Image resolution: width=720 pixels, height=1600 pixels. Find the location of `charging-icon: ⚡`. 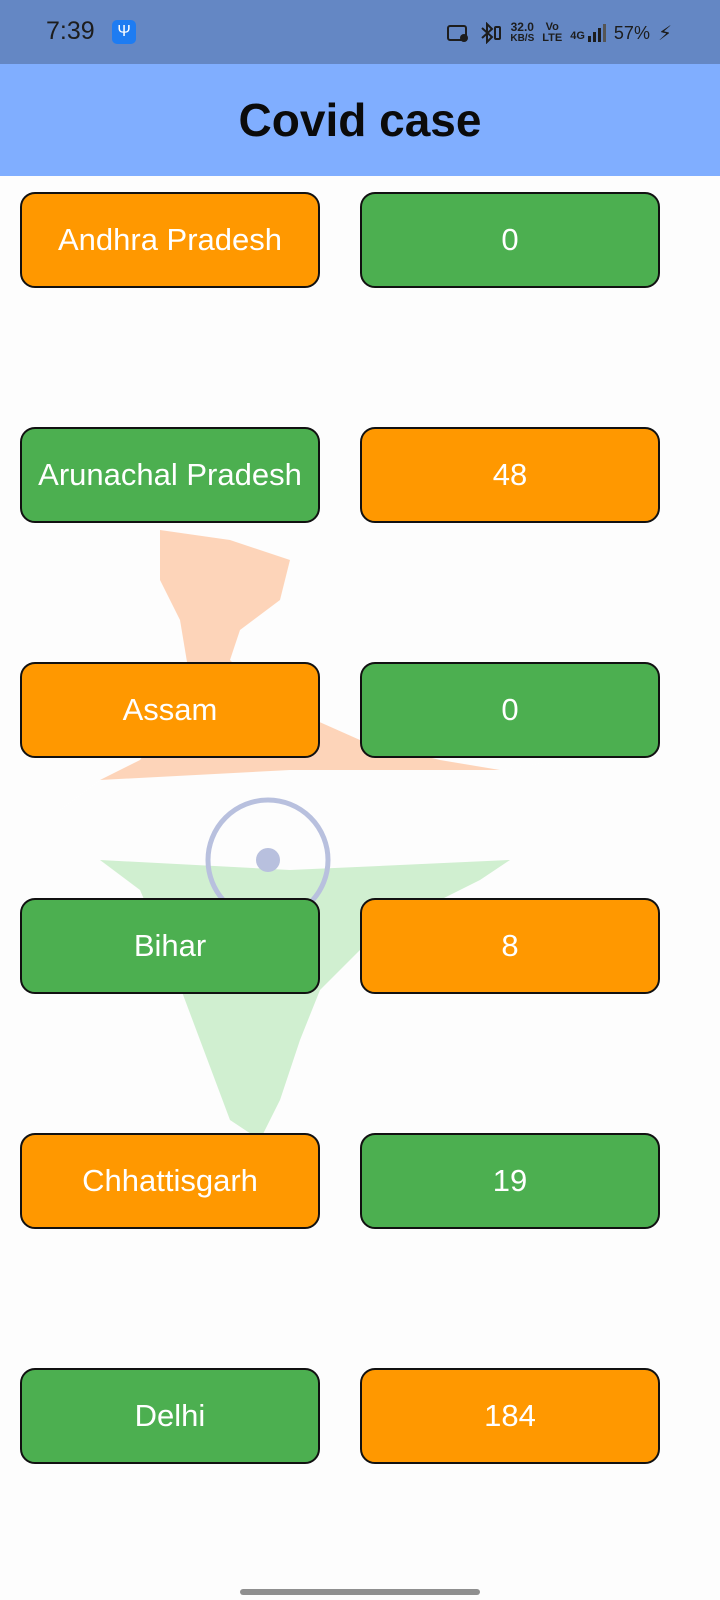

charging-icon: ⚡ is located at coordinates (664, 33).